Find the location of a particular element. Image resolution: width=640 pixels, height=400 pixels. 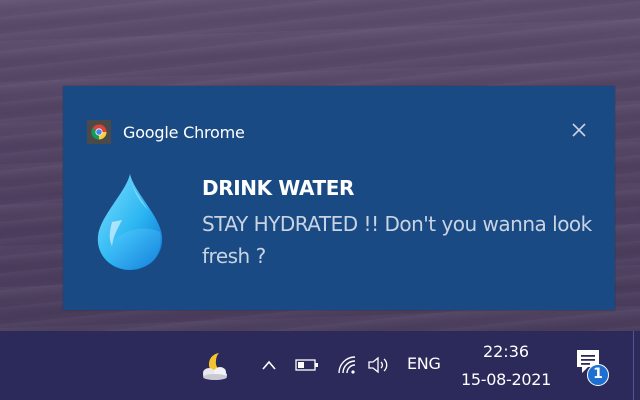

volume-icon is located at coordinates (380, 365).